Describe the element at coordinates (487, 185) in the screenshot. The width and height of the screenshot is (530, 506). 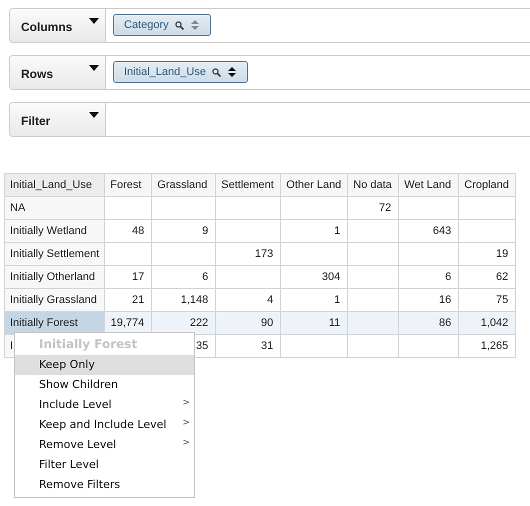
I see `column-header: Cropland` at that location.